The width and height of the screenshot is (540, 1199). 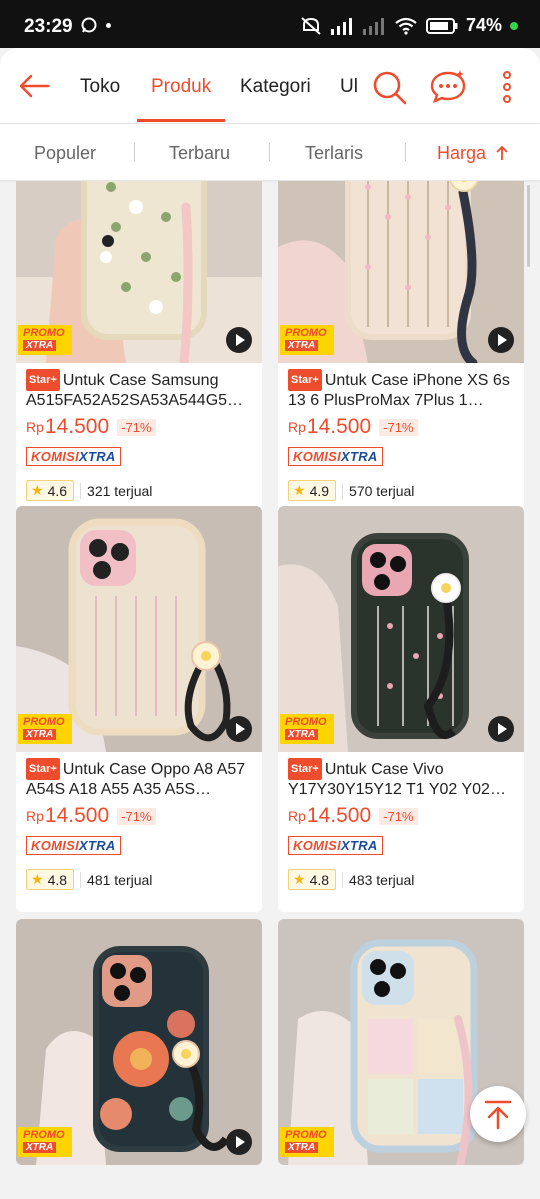 What do you see at coordinates (349, 87) in the screenshot?
I see `tab-ulasan: Ul` at bounding box center [349, 87].